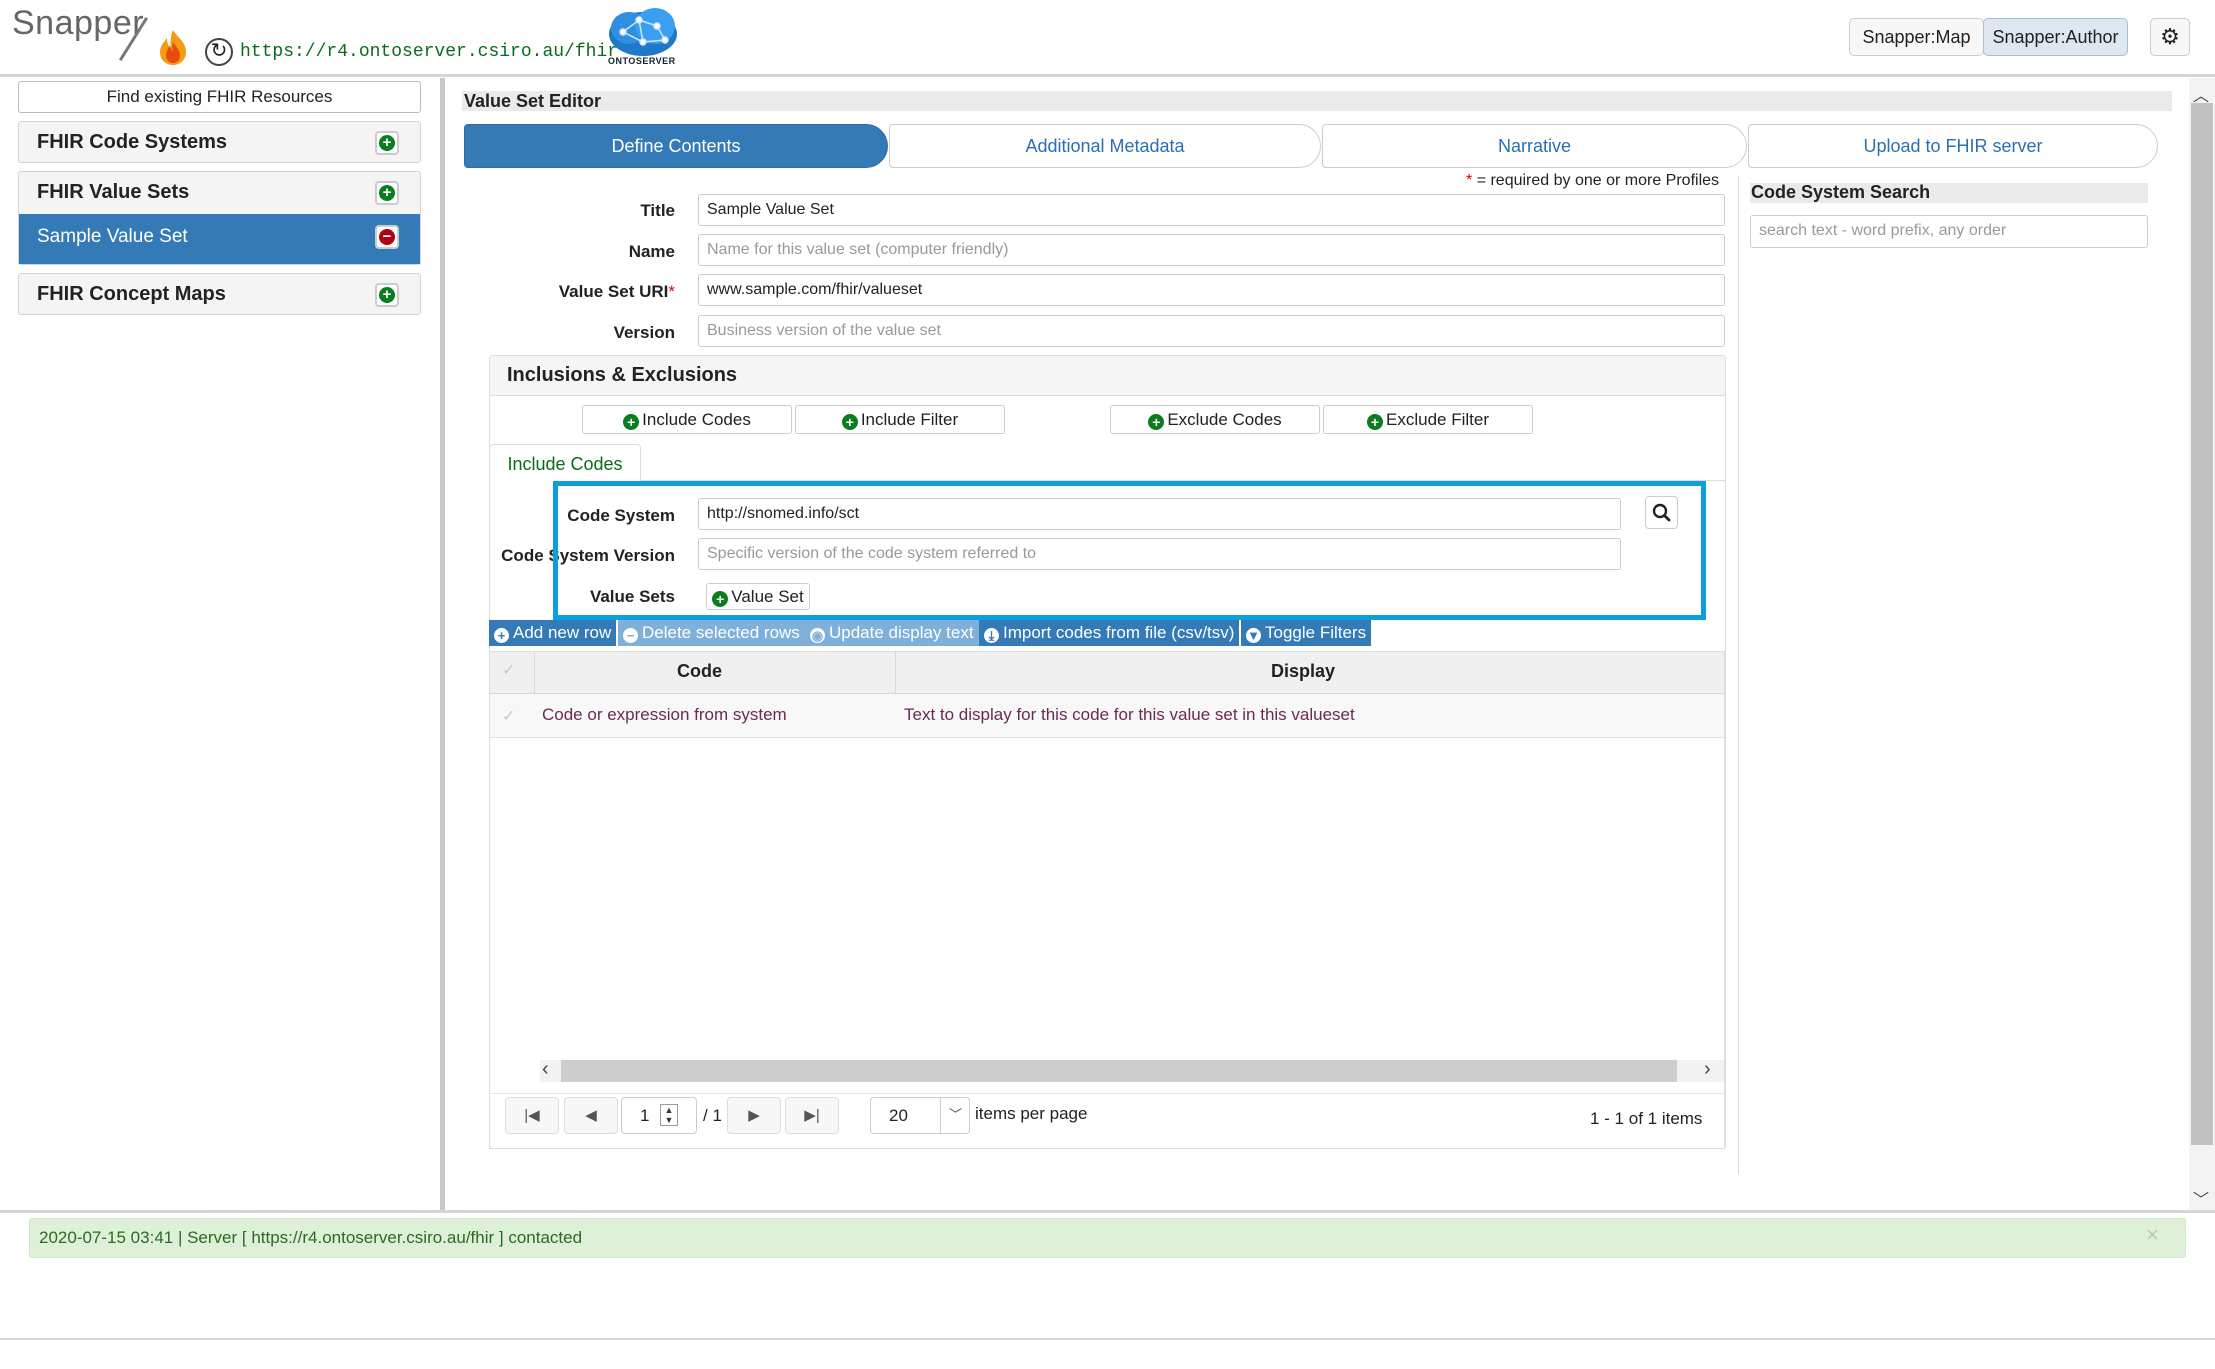 Image resolution: width=2215 pixels, height=1369 pixels. I want to click on pager-summary: 1 - 1 of 1 items, so click(1646, 1118).